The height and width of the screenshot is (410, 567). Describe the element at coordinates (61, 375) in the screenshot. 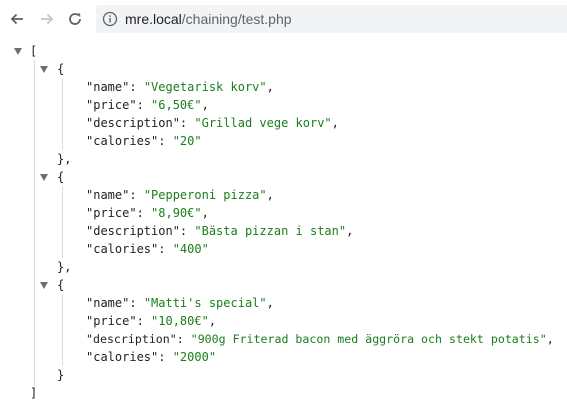

I see `object-close-brace: }` at that location.